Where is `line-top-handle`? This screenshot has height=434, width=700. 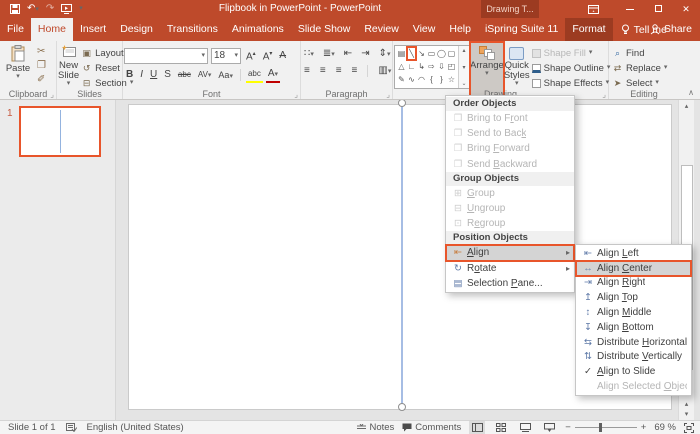 line-top-handle is located at coordinates (402, 103).